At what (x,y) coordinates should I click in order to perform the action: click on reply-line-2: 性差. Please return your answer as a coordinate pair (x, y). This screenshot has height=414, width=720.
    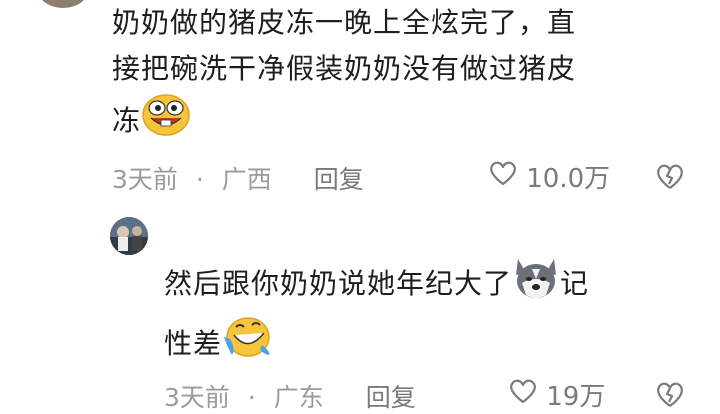
    Looking at the image, I should click on (424, 345).